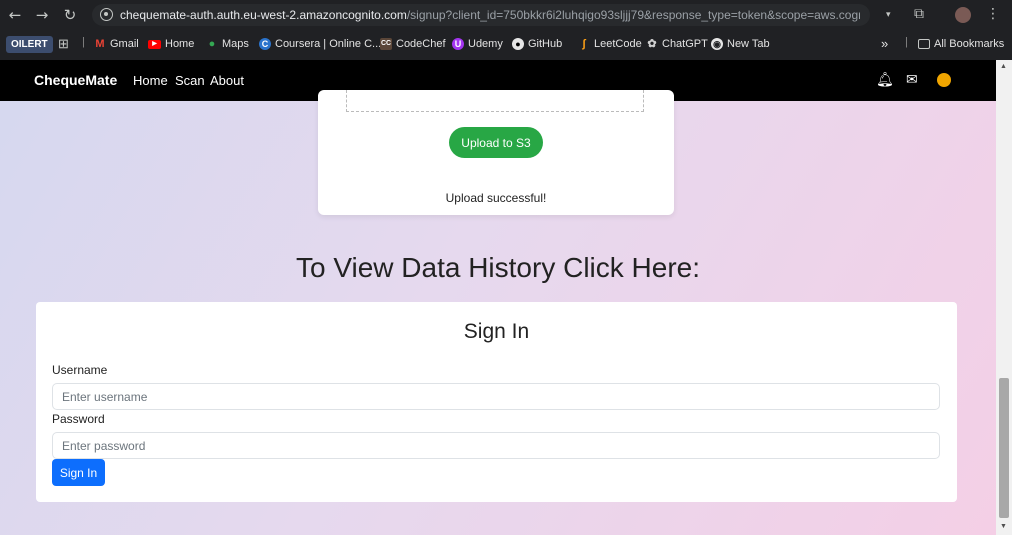  I want to click on youtube-icon: ▶, so click(154, 44).